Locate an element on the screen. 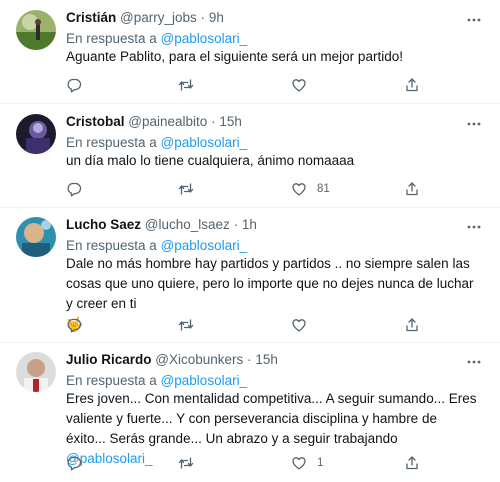 This screenshot has height=482, width=500. tweet-actions: 1 is located at coordinates (246, 463).